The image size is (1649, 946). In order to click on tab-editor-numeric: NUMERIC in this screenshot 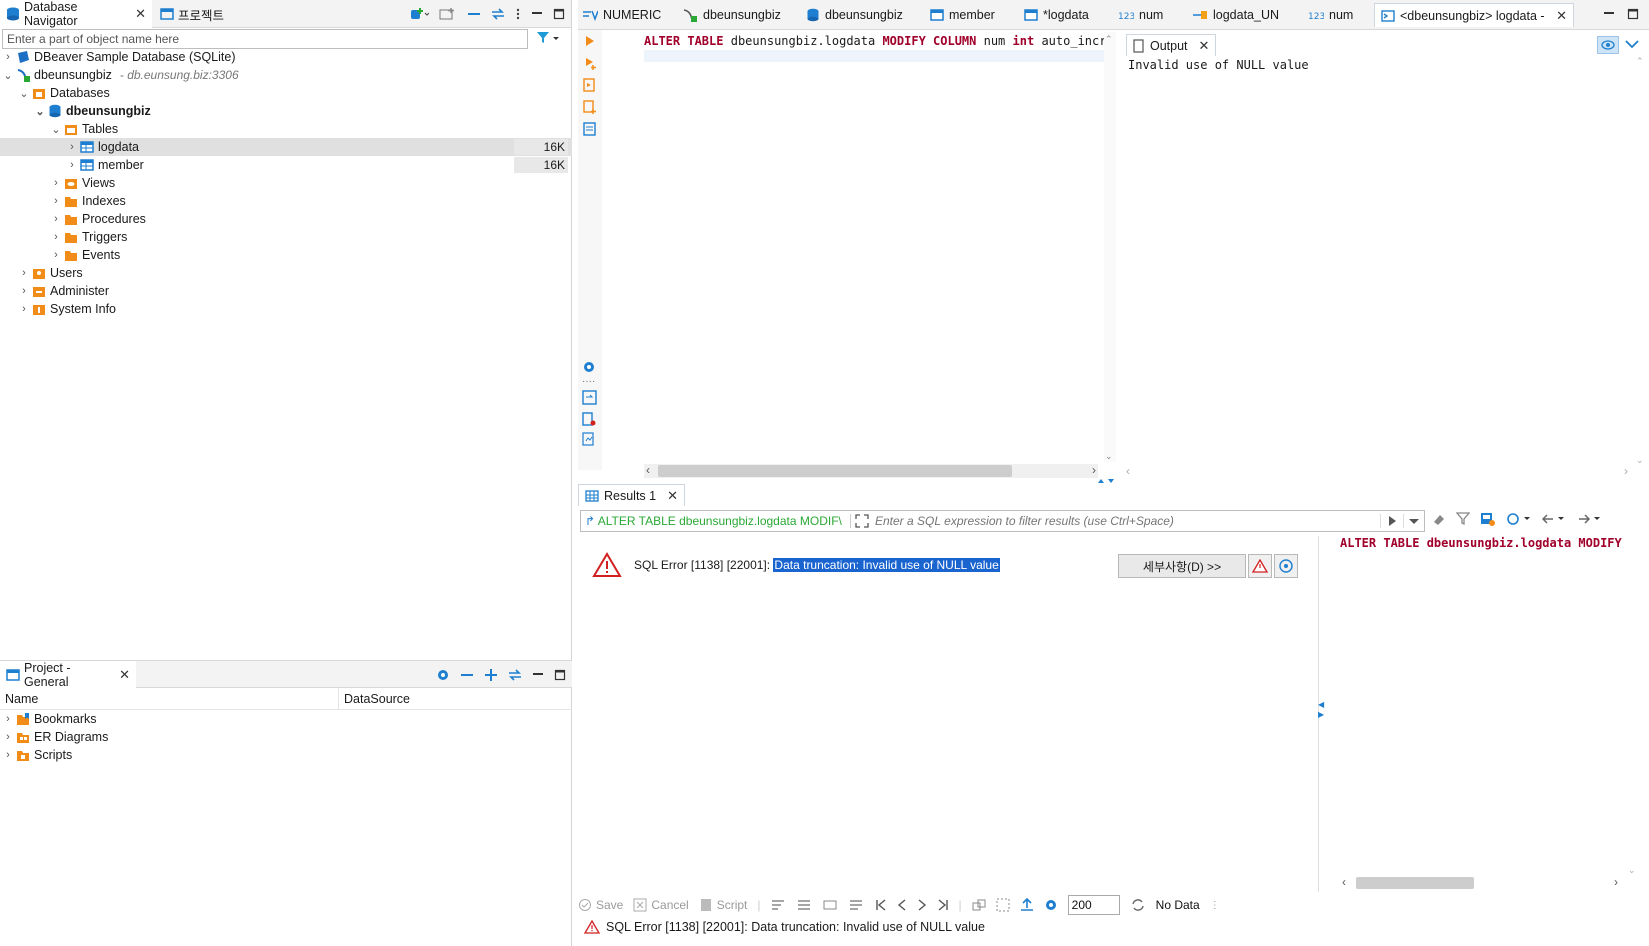, I will do `click(621, 15)`.